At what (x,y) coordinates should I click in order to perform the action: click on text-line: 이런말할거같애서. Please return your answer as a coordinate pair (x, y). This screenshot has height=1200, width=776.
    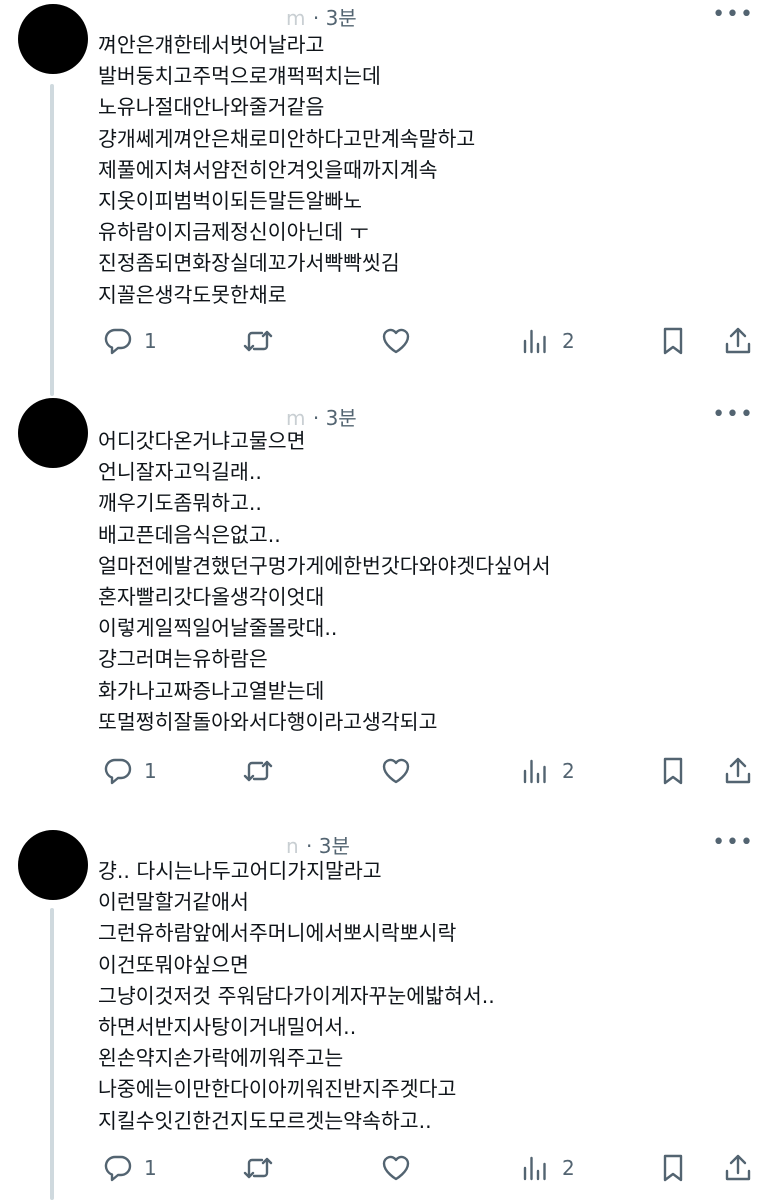
    Looking at the image, I should click on (173, 902).